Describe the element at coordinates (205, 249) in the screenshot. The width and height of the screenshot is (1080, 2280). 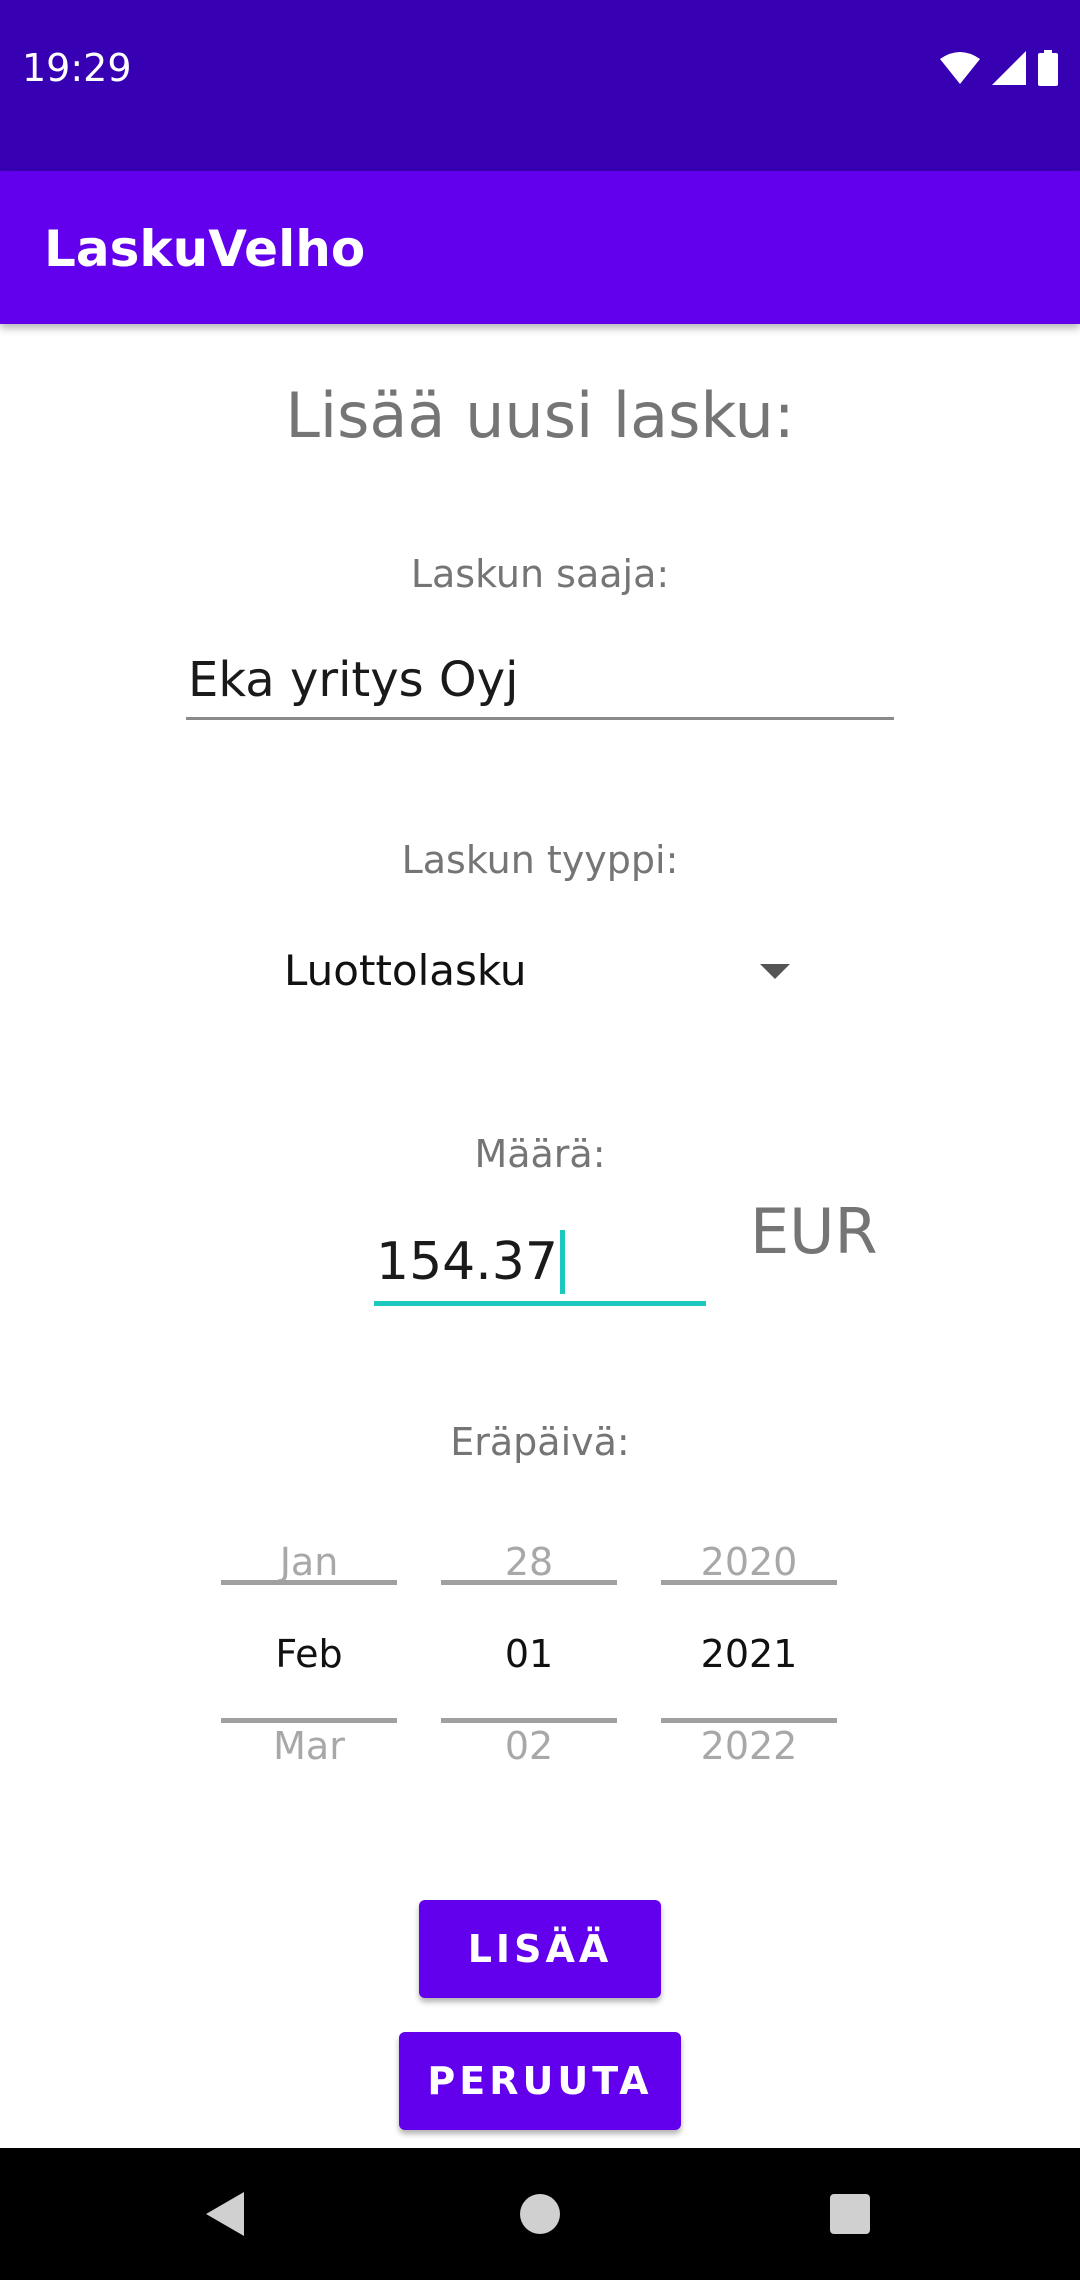
I see `app-title: LaskuVelho` at that location.